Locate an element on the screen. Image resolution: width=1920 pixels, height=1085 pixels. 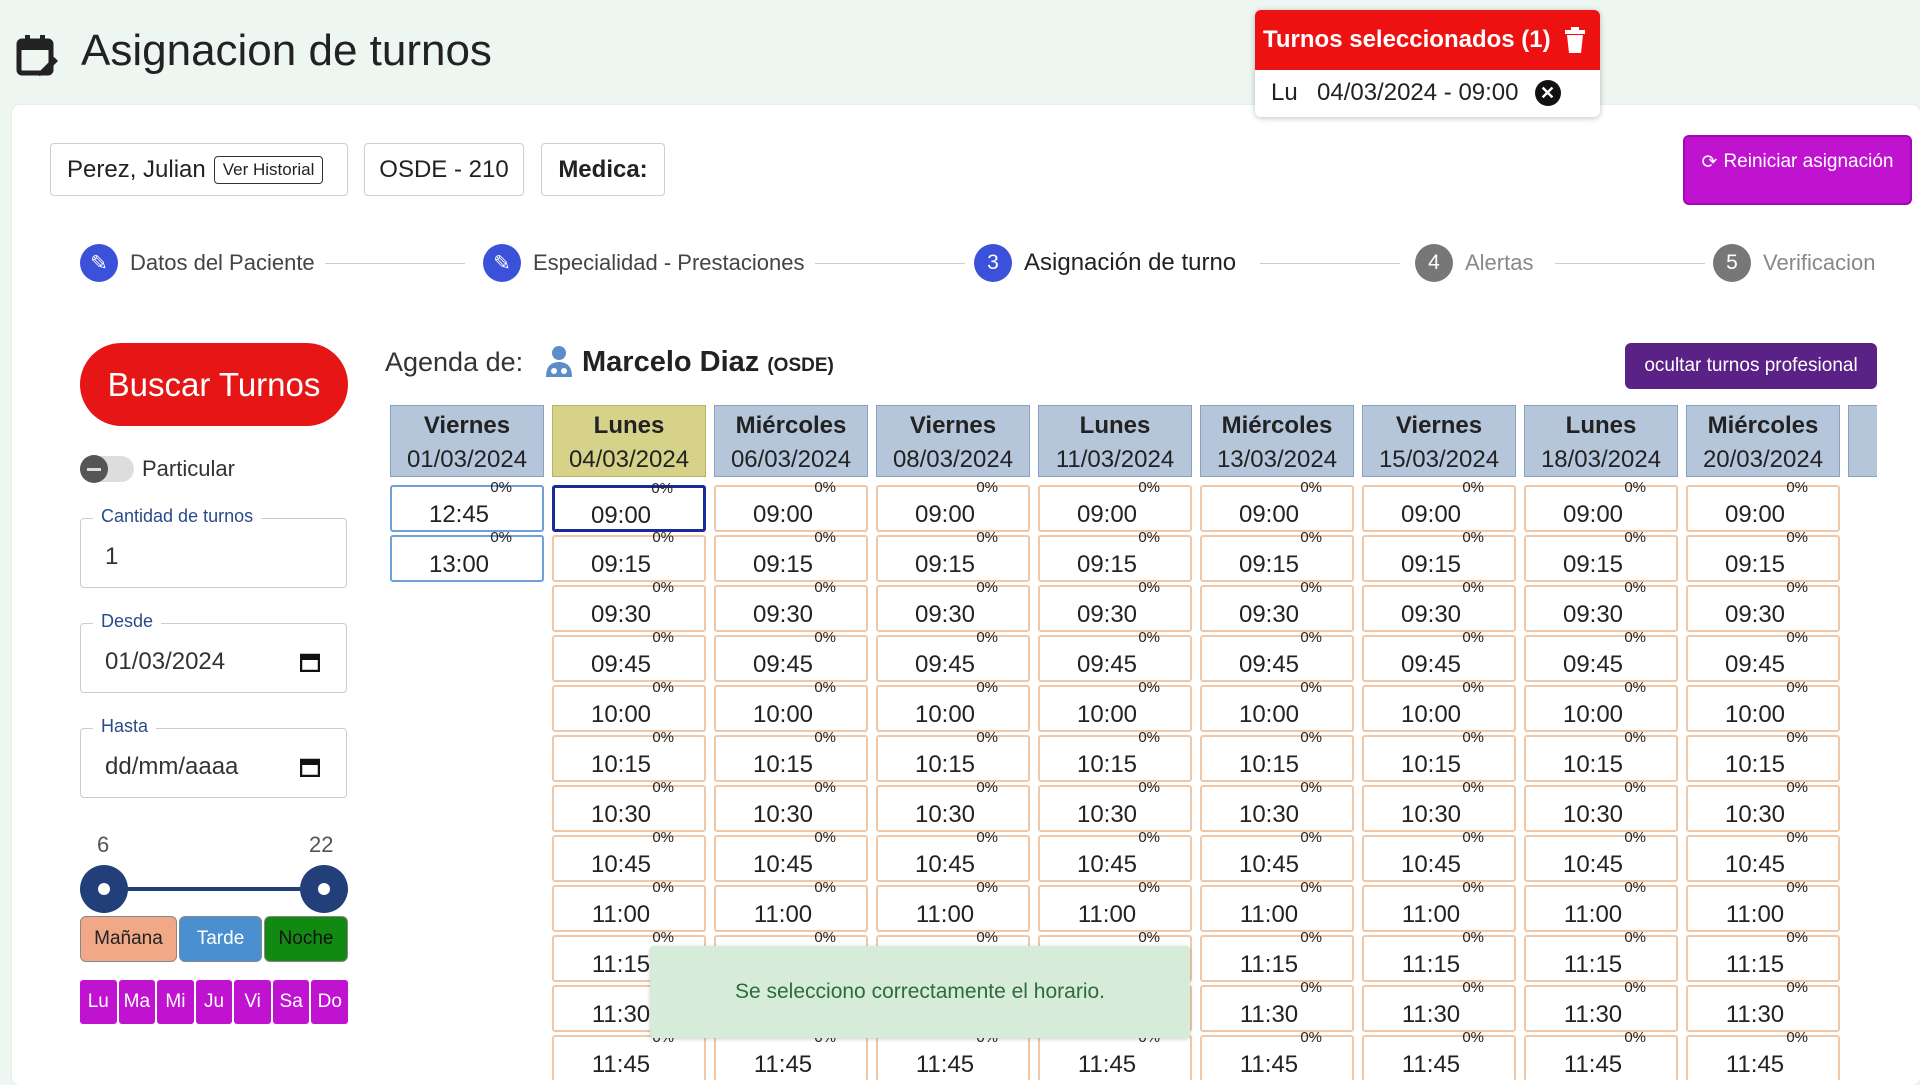
shift-afternoon-button: Tarde is located at coordinates (220, 939).